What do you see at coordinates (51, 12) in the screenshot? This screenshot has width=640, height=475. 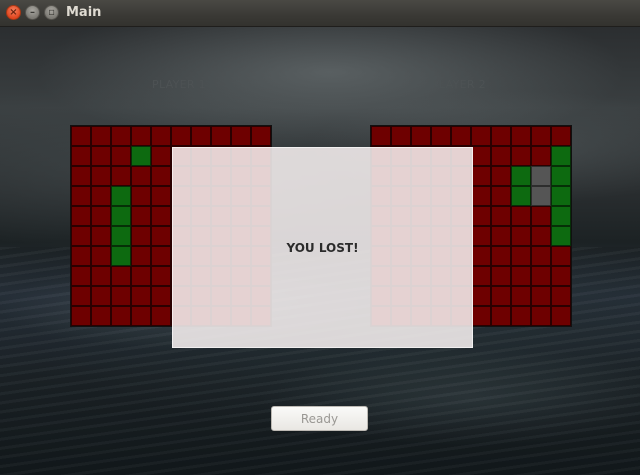 I see `maximize-button: ▫` at bounding box center [51, 12].